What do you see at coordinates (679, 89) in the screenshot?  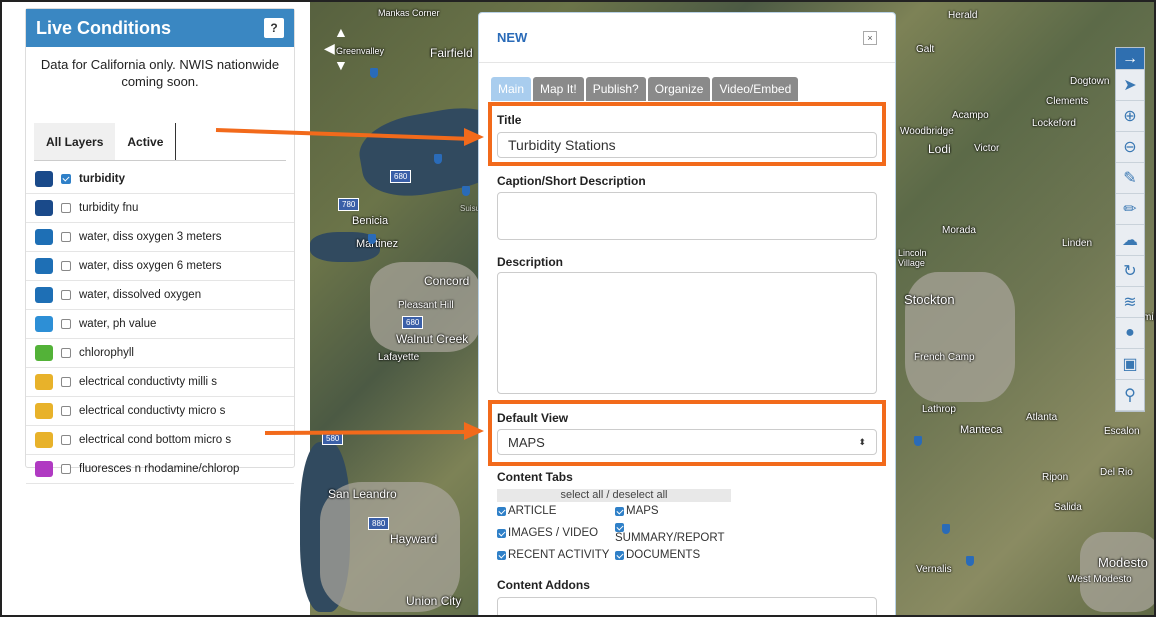 I see `tab-organize: Organize` at bounding box center [679, 89].